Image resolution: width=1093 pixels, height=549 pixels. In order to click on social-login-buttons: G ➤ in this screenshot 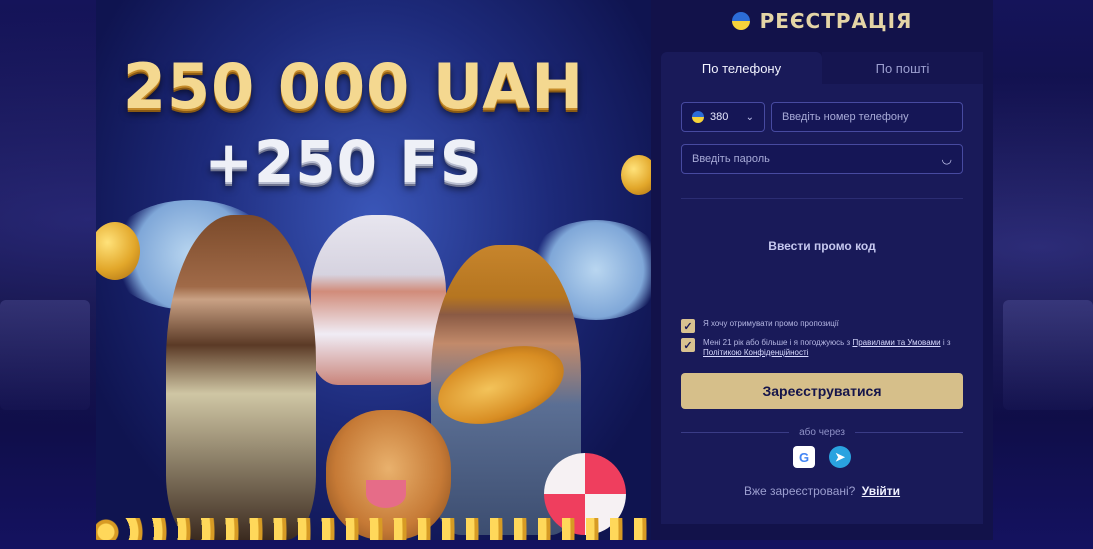, I will do `click(822, 457)`.